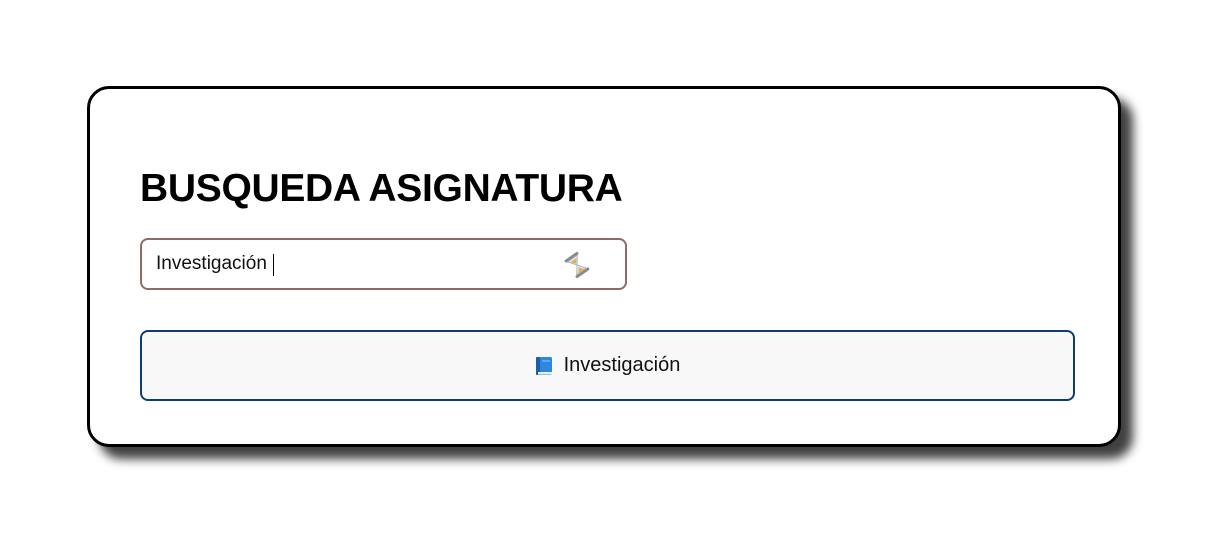  I want to click on blue-book-icon, so click(544, 366).